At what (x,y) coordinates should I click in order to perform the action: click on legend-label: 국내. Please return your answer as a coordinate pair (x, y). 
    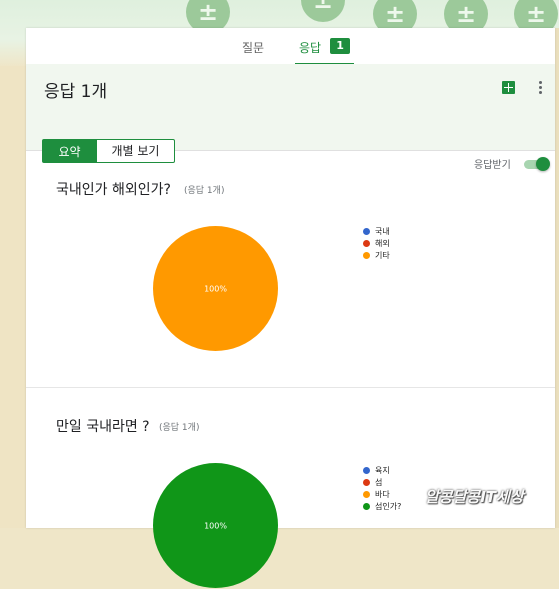
    Looking at the image, I should click on (382, 231).